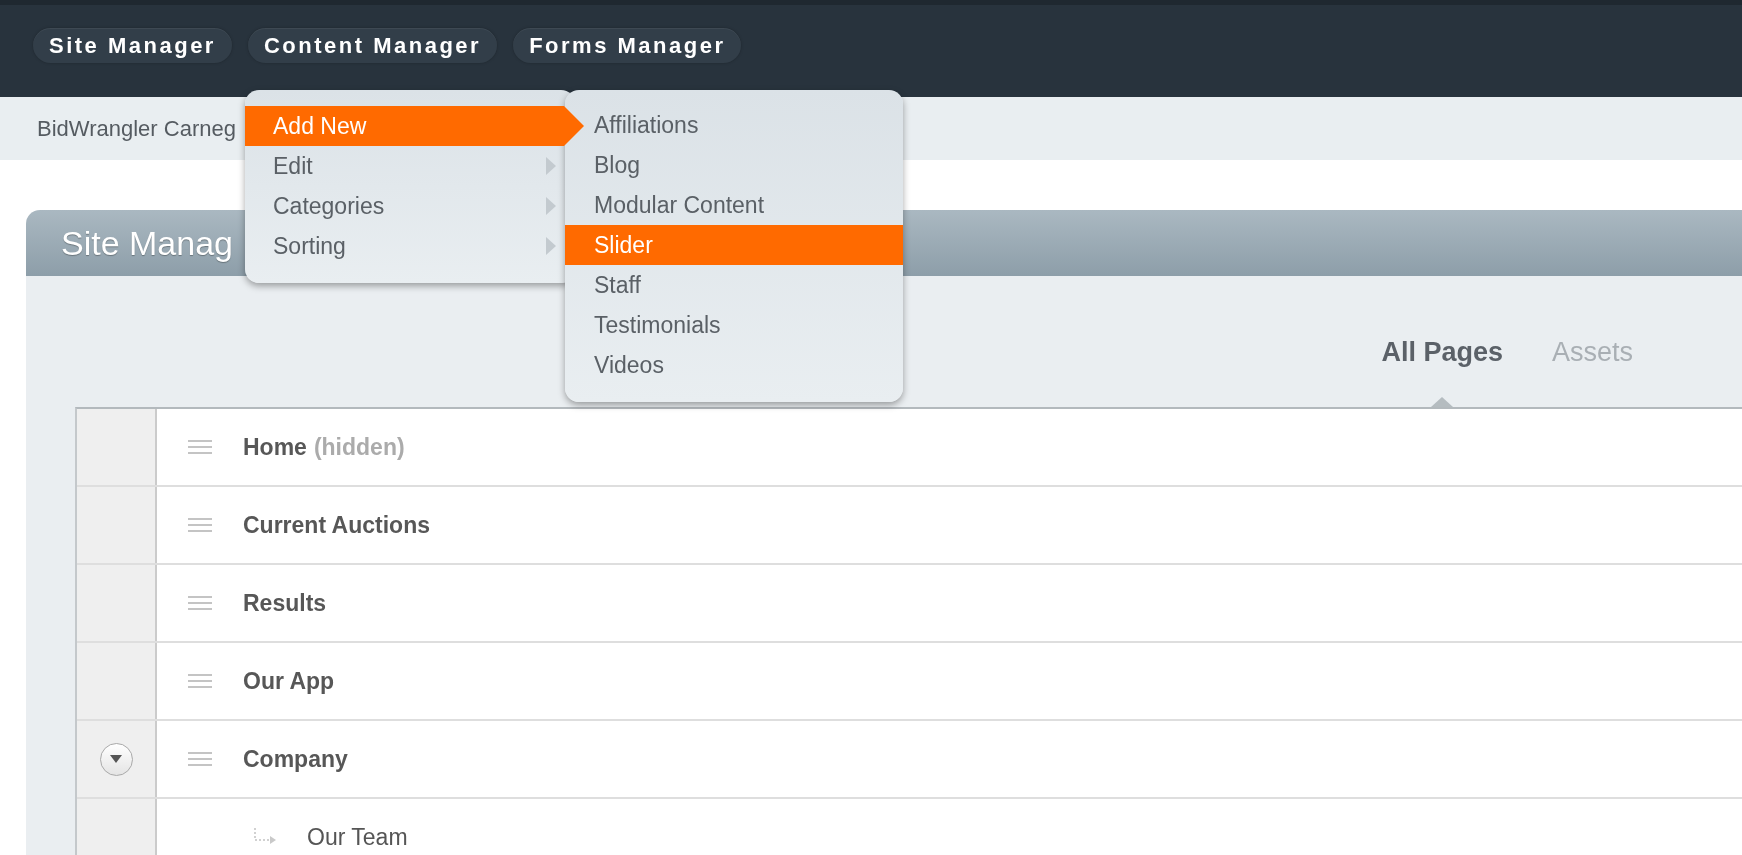 The image size is (1742, 855). What do you see at coordinates (285, 603) in the screenshot?
I see `page-name: Results` at bounding box center [285, 603].